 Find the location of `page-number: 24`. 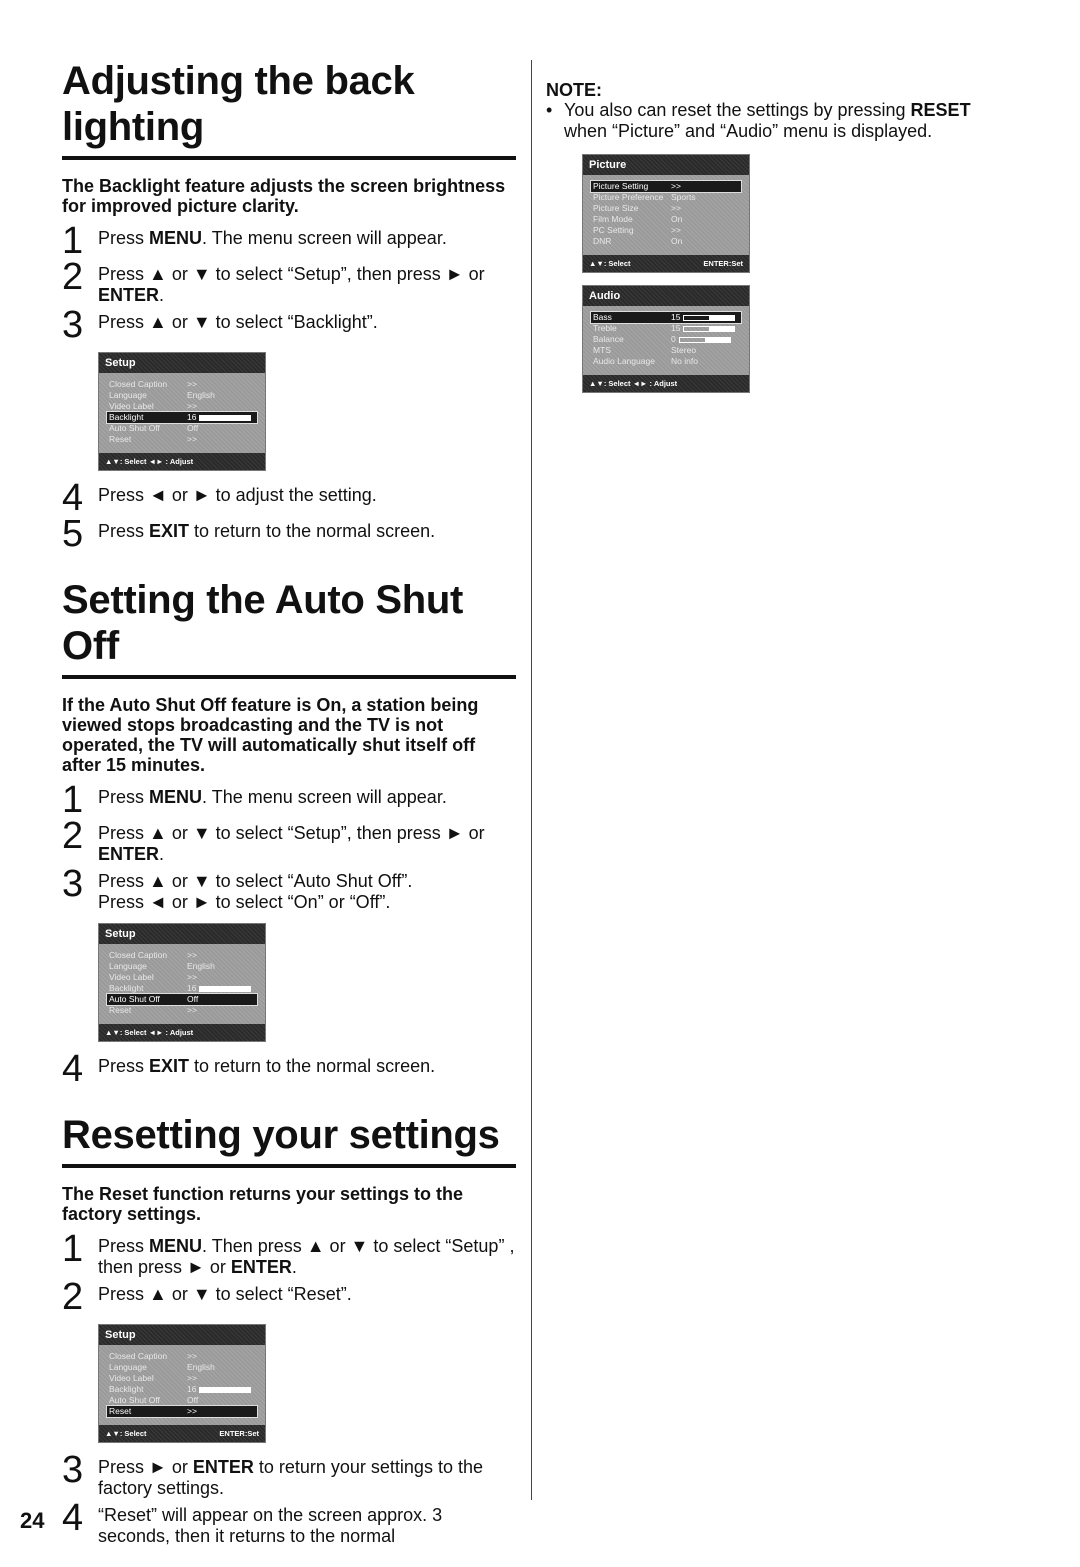

page-number: 24 is located at coordinates (32, 1520).